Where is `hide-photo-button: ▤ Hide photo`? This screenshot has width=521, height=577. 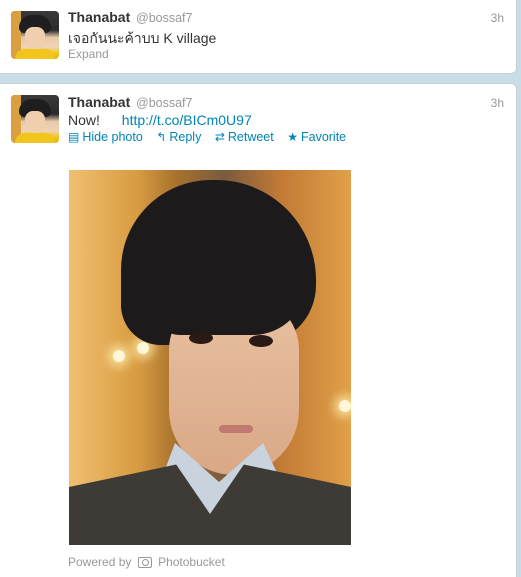 hide-photo-button: ▤ Hide photo is located at coordinates (105, 137).